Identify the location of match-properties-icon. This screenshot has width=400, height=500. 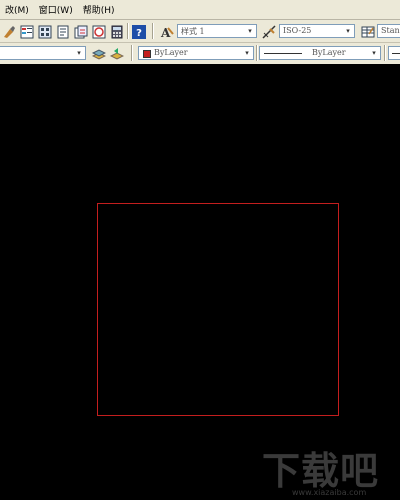
(9, 31).